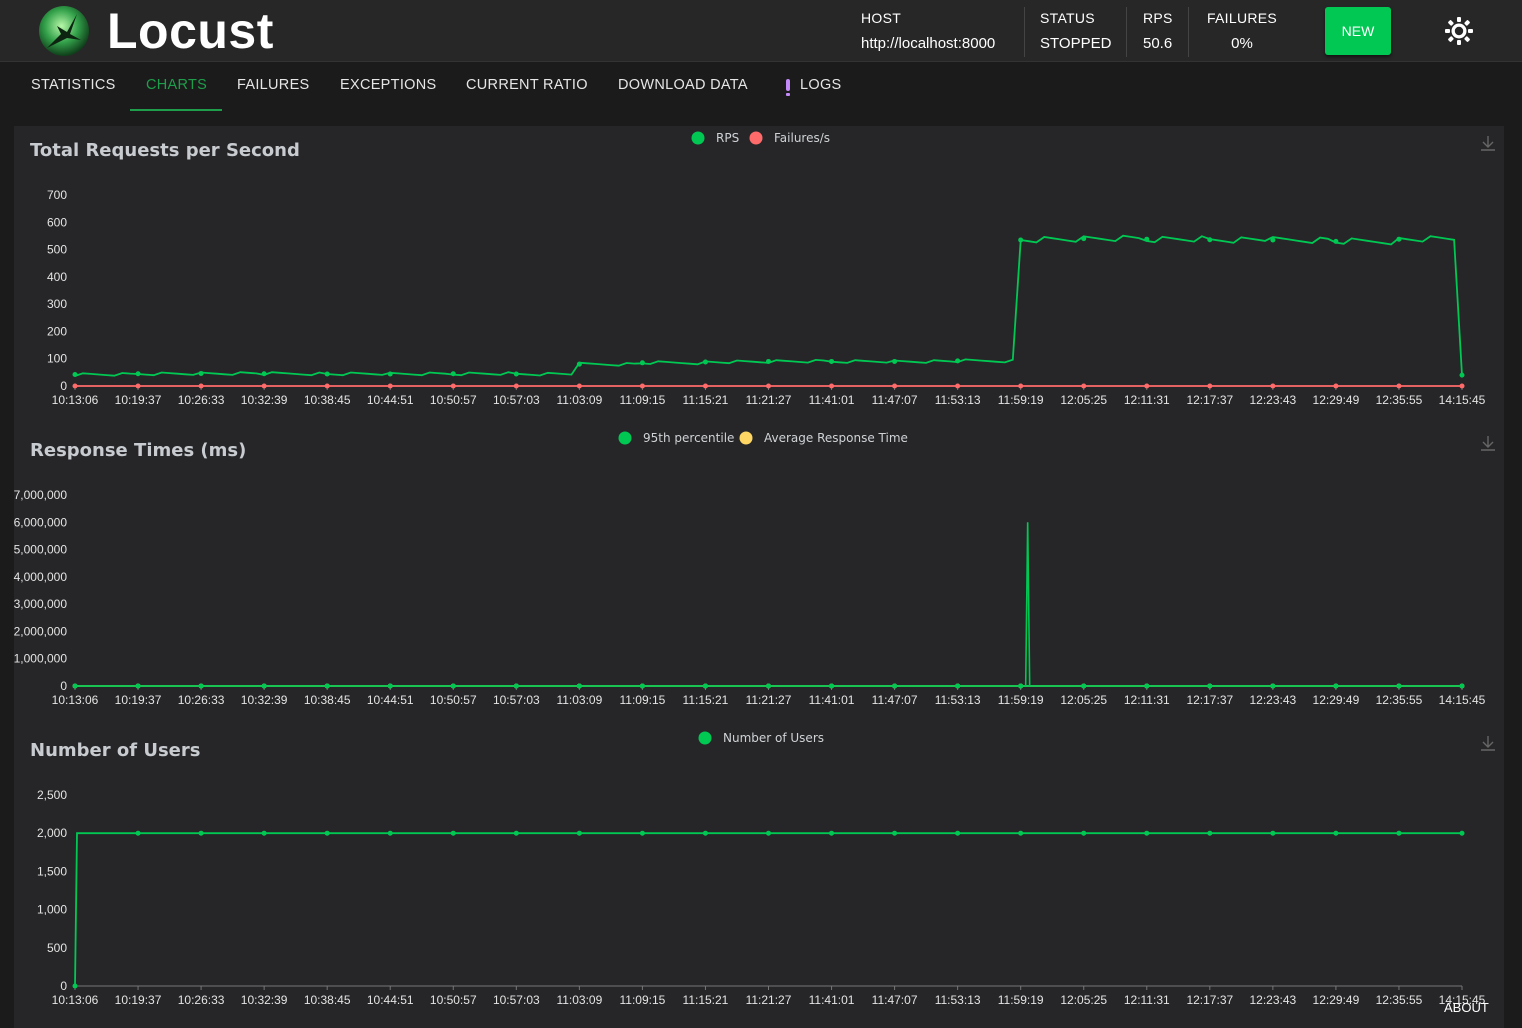  I want to click on legend-label: 95th percentile, so click(688, 438).